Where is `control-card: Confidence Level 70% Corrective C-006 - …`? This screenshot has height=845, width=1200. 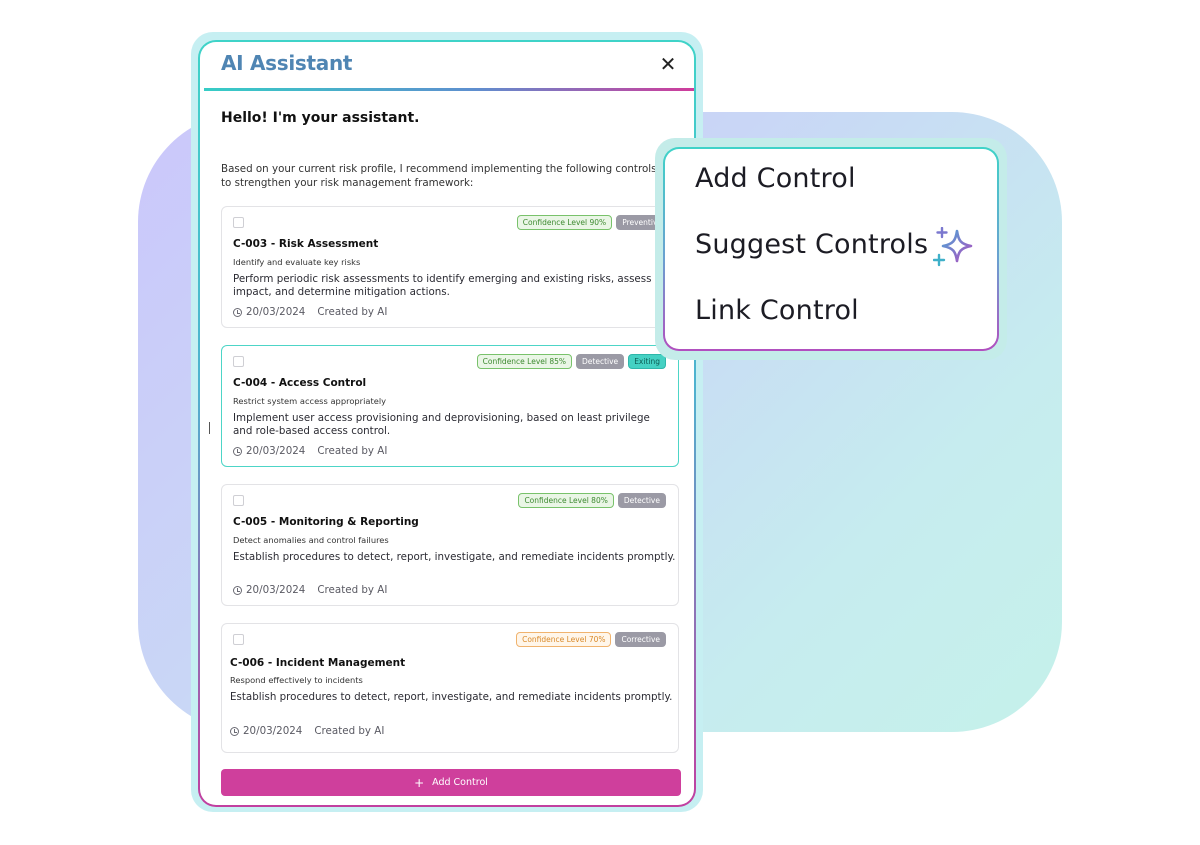 control-card: Confidence Level 70% Corrective C-006 - … is located at coordinates (450, 688).